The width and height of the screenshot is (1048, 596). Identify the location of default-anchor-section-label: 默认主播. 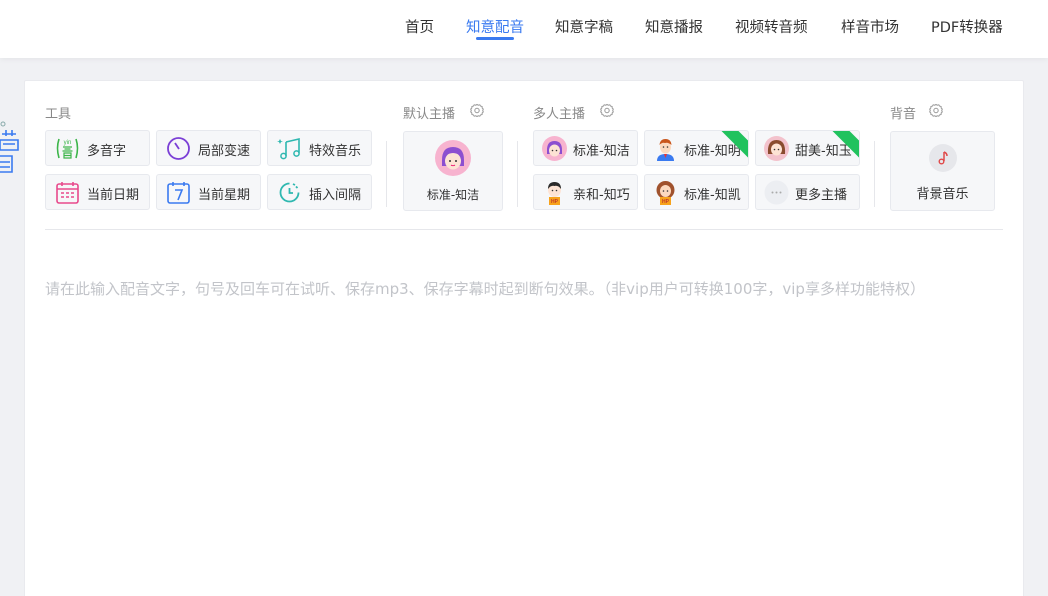
(429, 114).